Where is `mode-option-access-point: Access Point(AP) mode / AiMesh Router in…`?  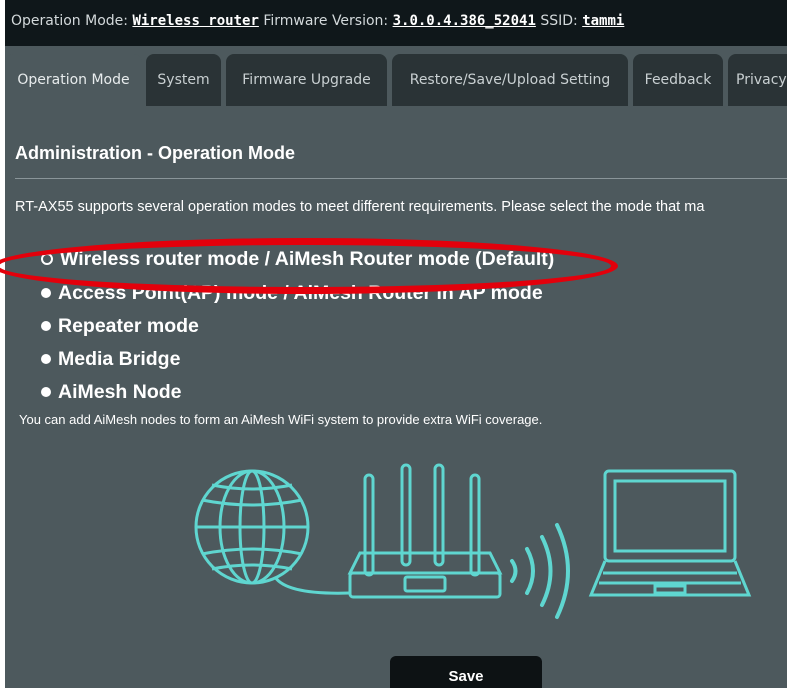 mode-option-access-point: Access Point(AP) mode / AiMesh Router in… is located at coordinates (292, 293).